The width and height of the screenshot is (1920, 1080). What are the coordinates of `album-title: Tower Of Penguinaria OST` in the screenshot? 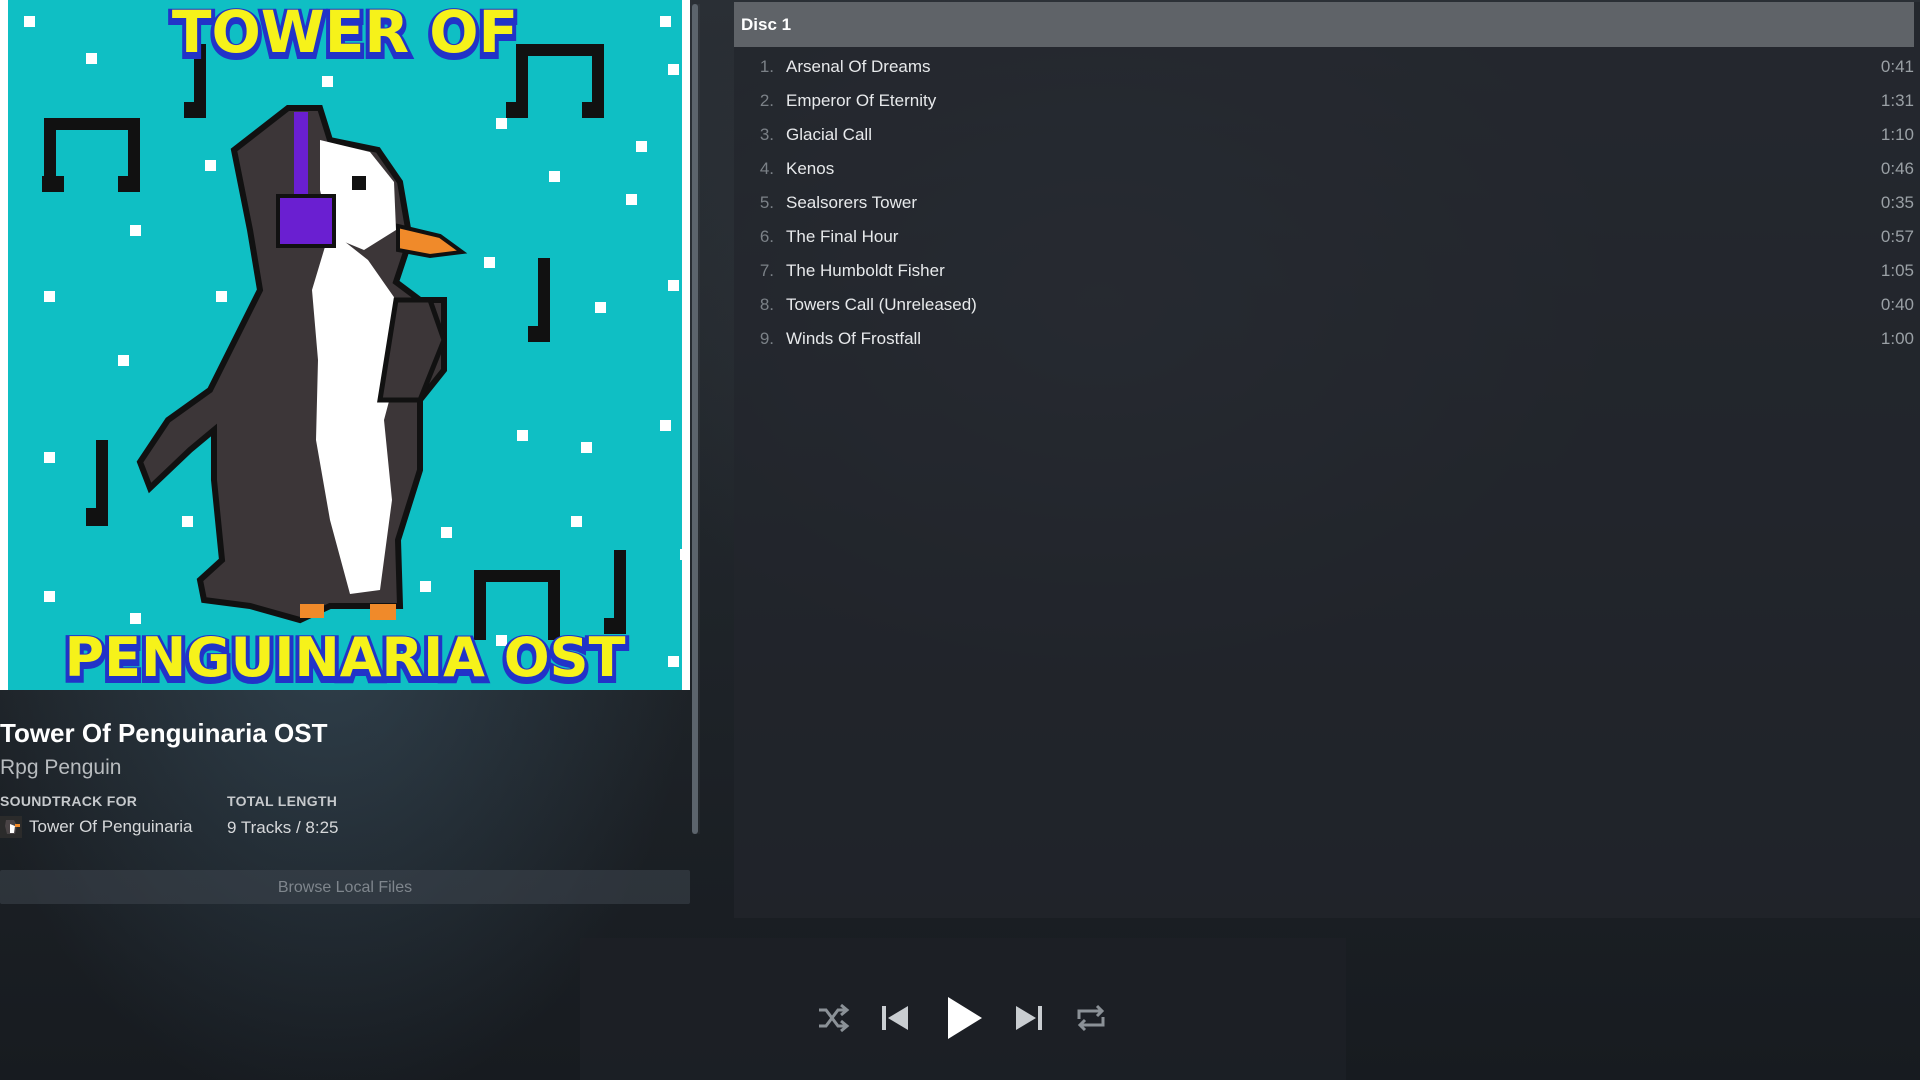 It's located at (164, 733).